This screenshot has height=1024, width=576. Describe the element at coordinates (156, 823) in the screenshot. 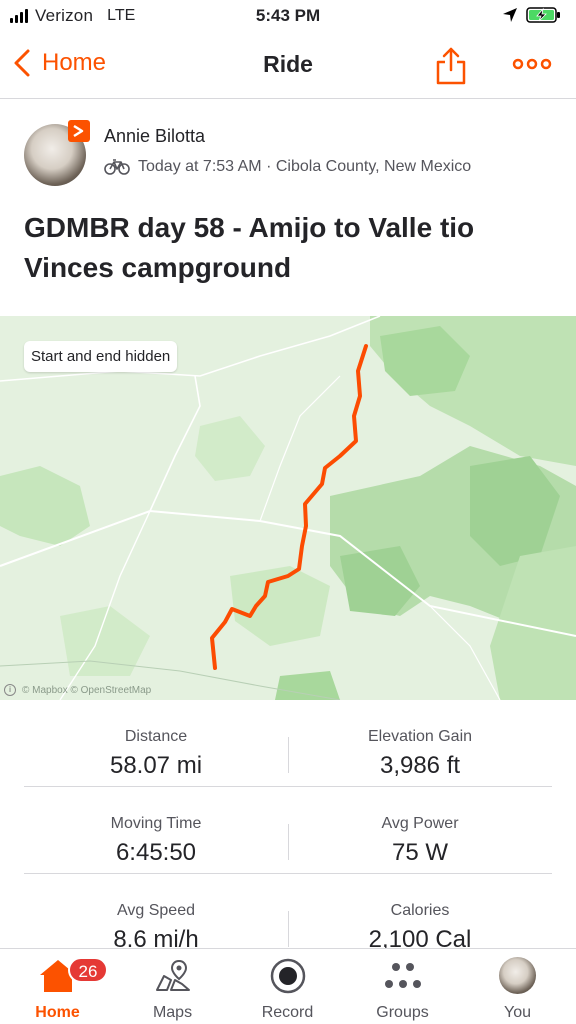

I see `stat-label: Moving Time` at that location.